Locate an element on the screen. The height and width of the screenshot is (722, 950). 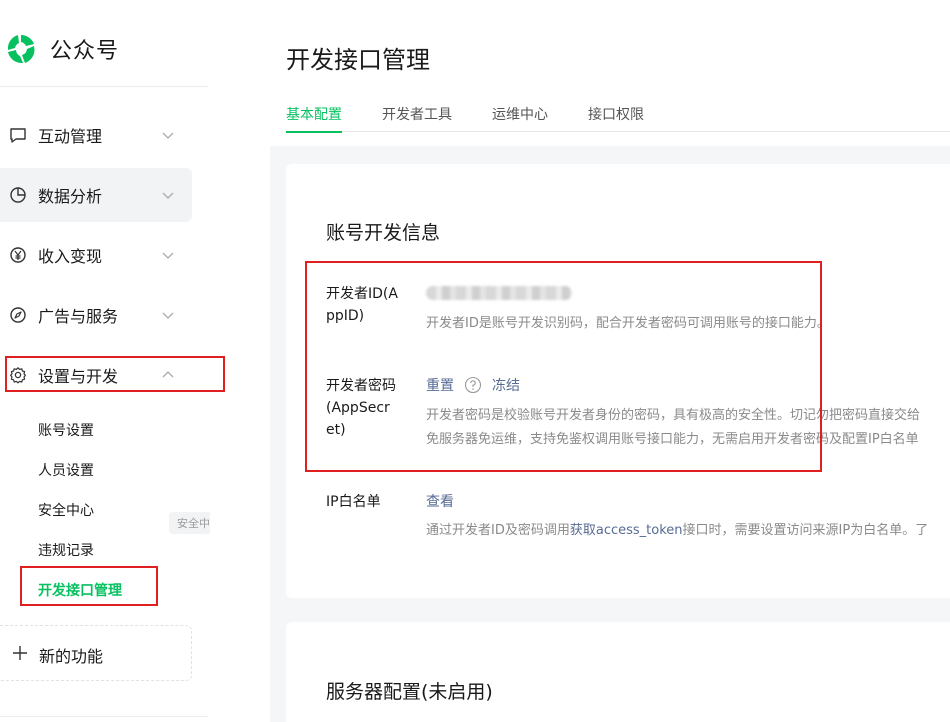
help-icon is located at coordinates (473, 385).